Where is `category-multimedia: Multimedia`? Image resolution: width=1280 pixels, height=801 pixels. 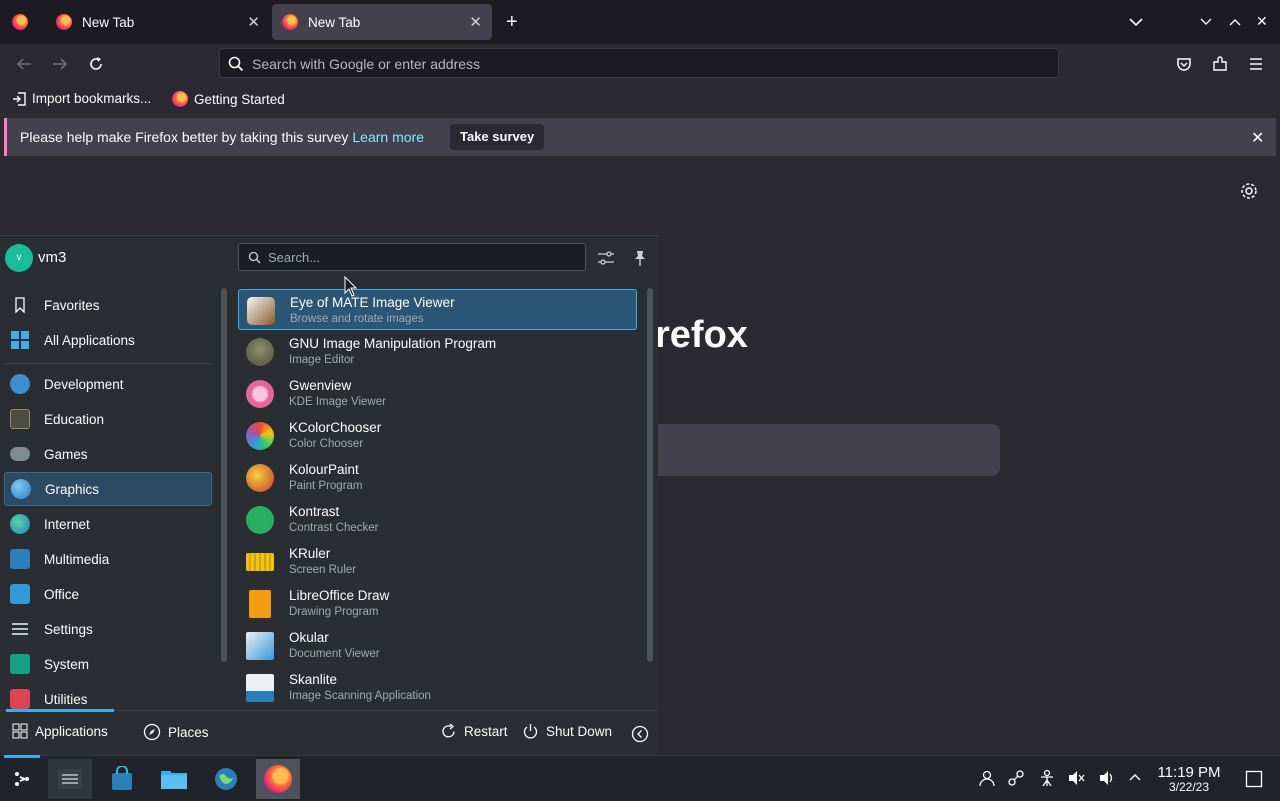 category-multimedia: Multimedia is located at coordinates (108, 559).